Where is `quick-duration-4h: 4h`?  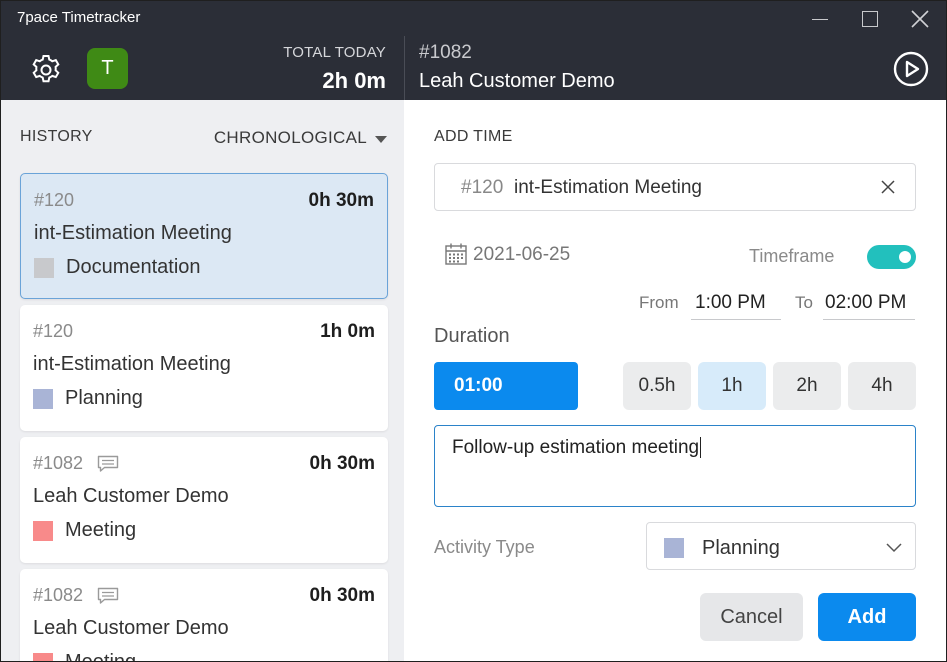 quick-duration-4h: 4h is located at coordinates (882, 386).